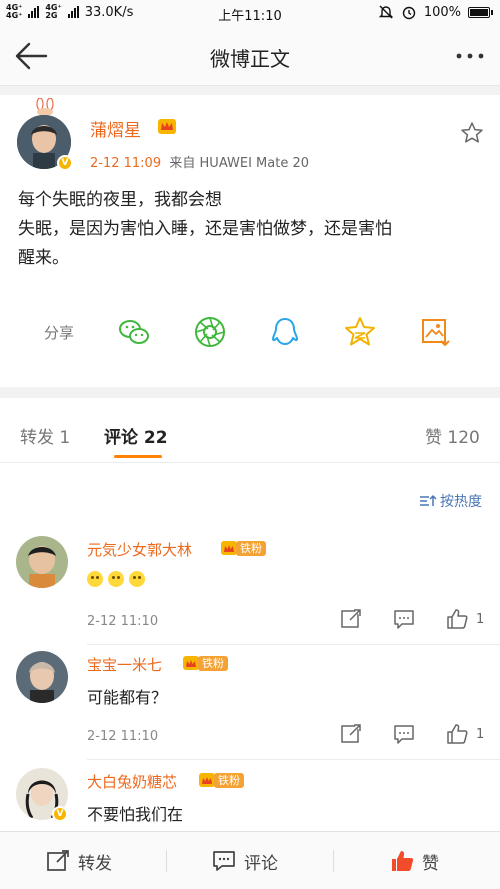 Image resolution: width=500 pixels, height=889 pixels. What do you see at coordinates (134, 332) in the screenshot?
I see `wechat-icon` at bounding box center [134, 332].